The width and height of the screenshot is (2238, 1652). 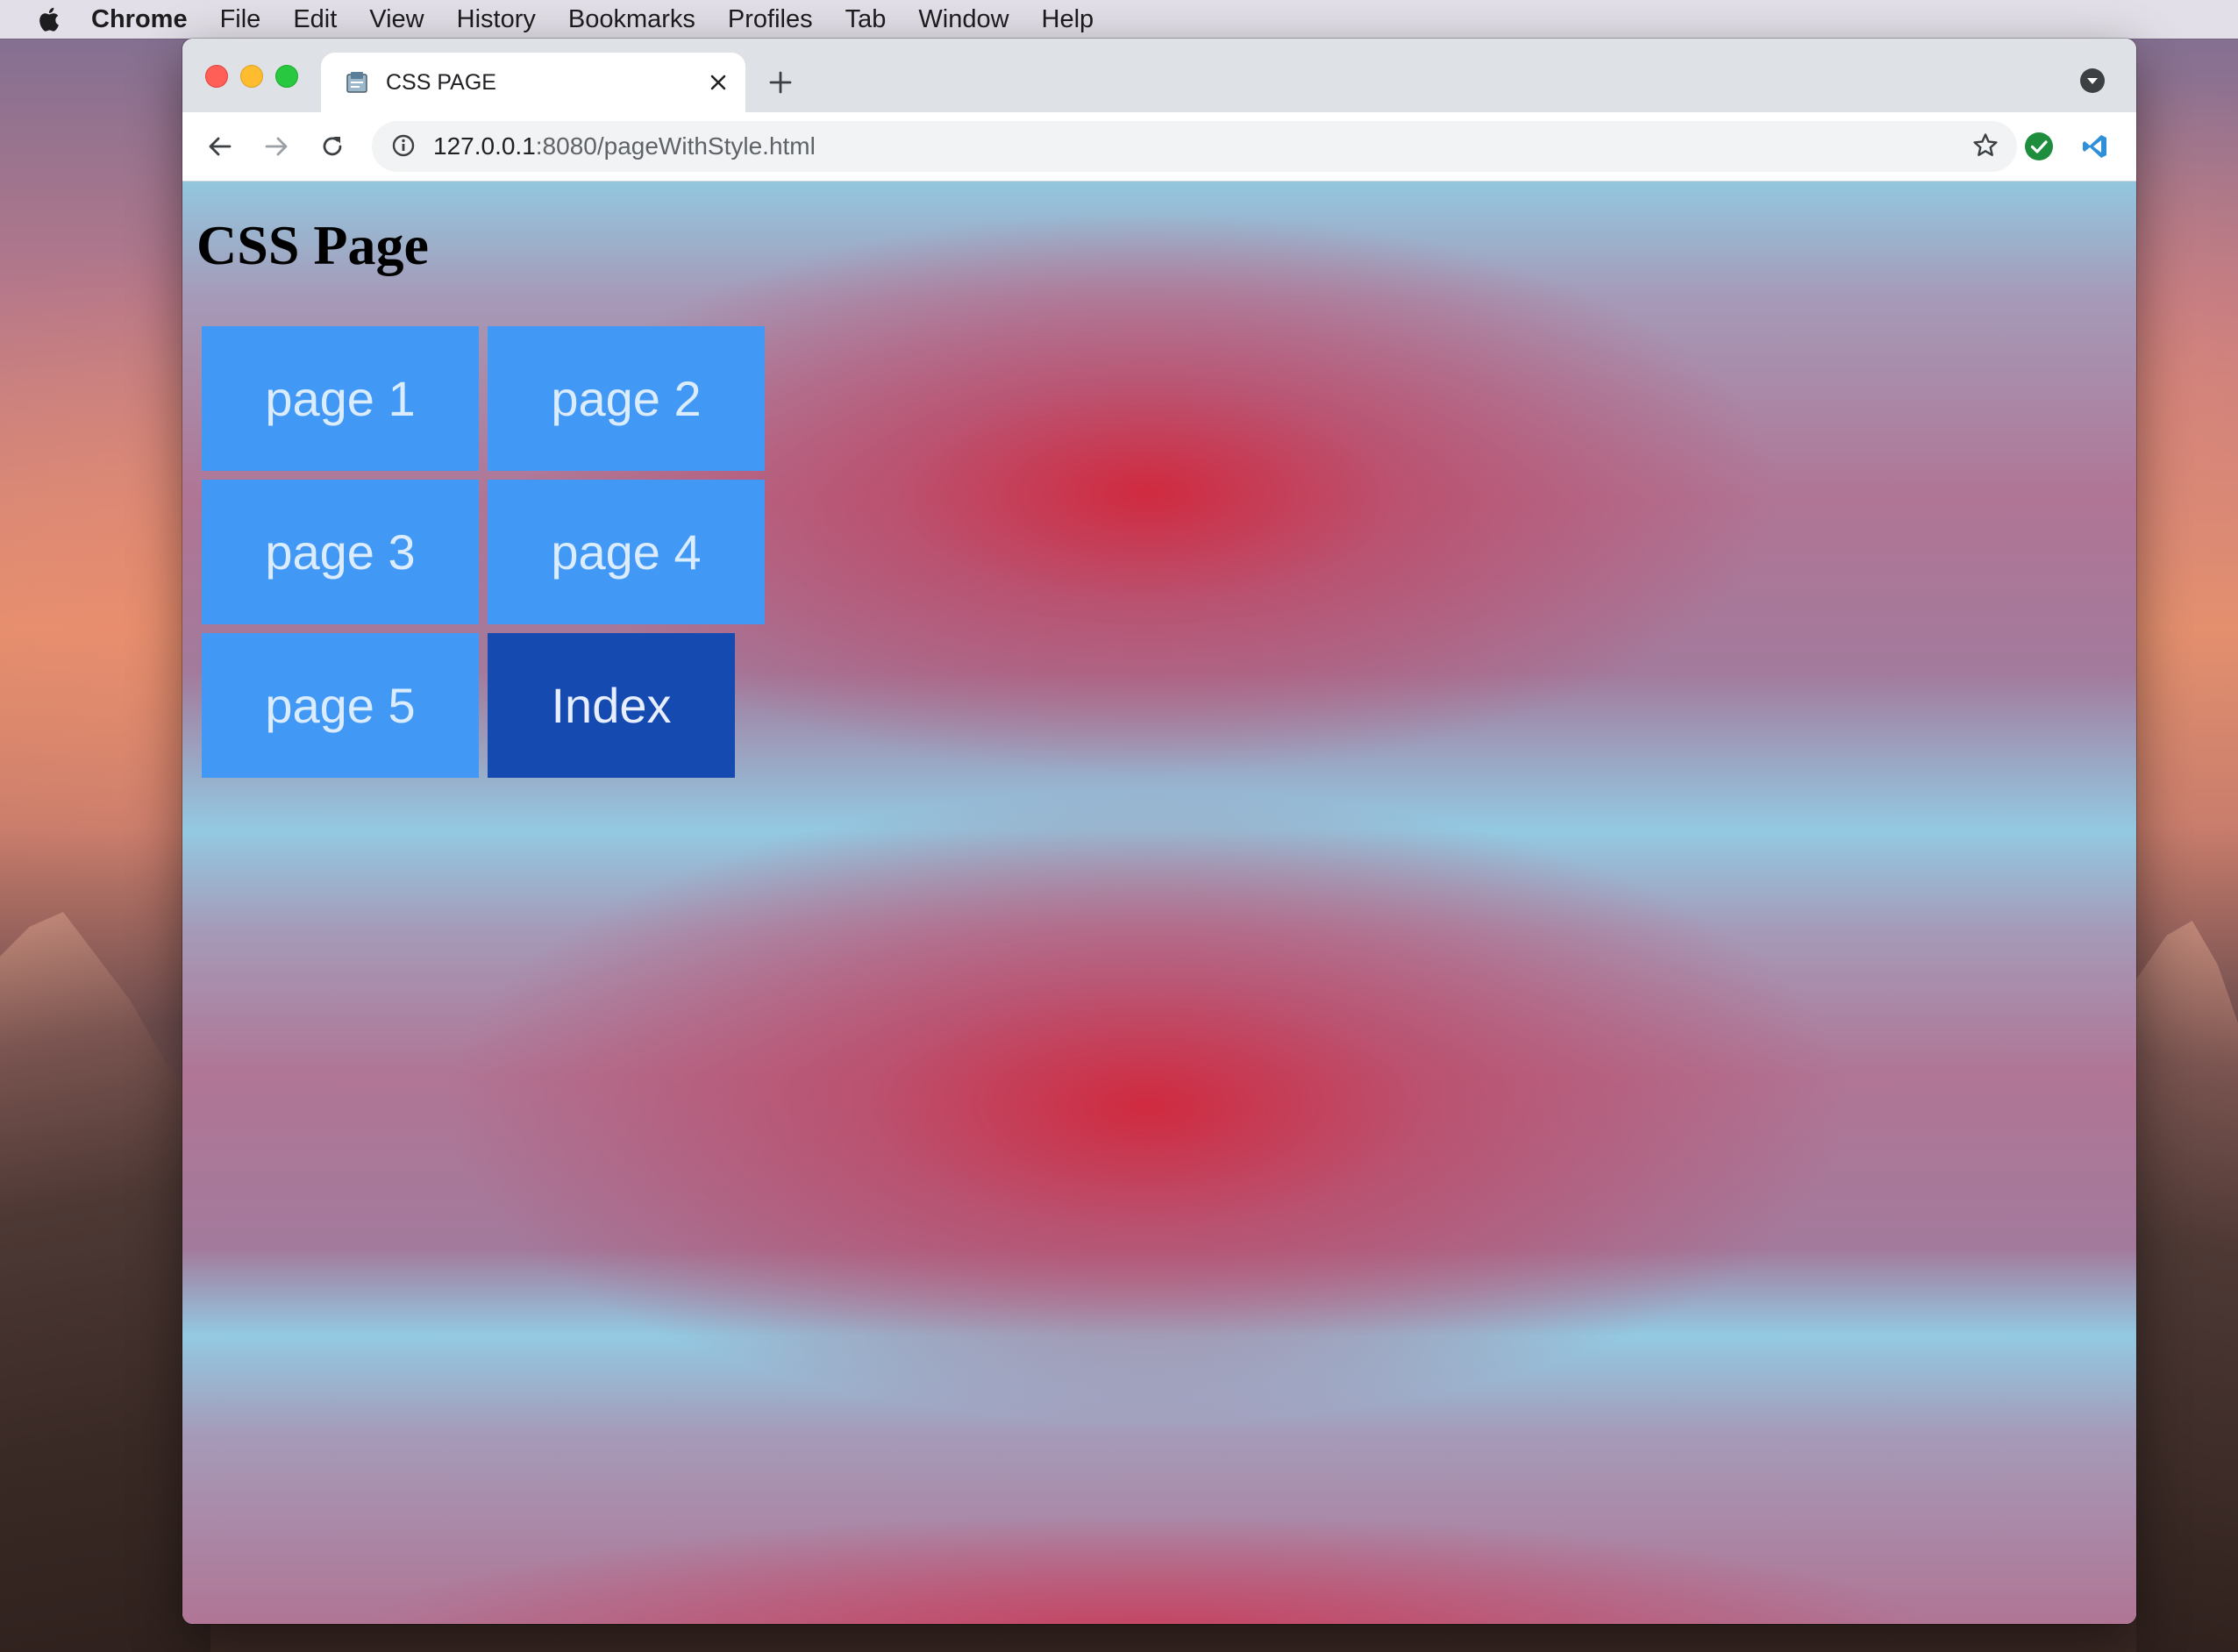 What do you see at coordinates (2039, 146) in the screenshot?
I see `check-extension-icon` at bounding box center [2039, 146].